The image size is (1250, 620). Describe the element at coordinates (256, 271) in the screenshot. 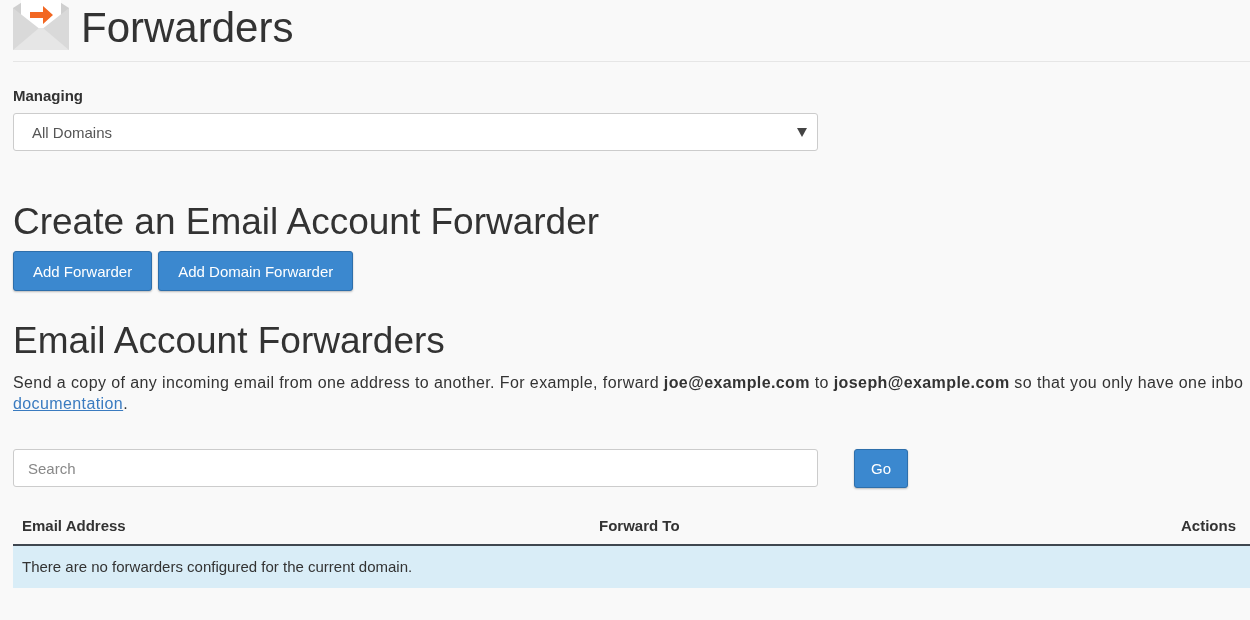

I see `add-domain-forwarder-button: Add Domain Forwarder` at that location.